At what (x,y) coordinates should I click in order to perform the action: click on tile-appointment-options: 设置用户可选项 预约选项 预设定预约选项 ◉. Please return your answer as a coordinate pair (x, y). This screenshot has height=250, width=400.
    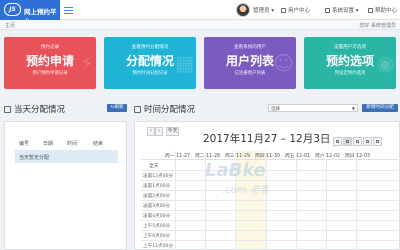
    Looking at the image, I should click on (350, 63).